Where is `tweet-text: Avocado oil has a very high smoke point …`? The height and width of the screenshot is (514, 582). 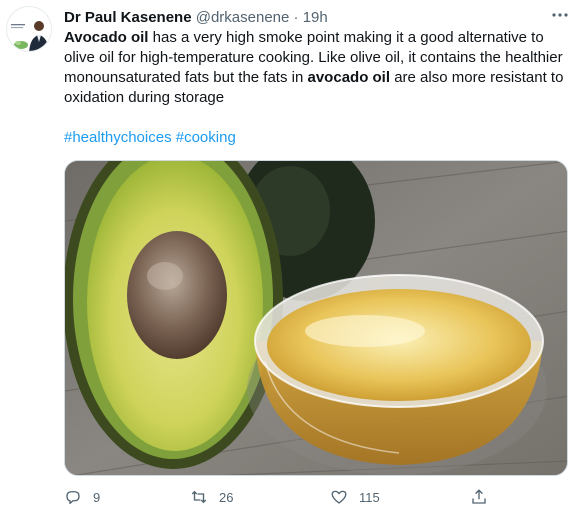 tweet-text: Avocado oil has a very high smoke point … is located at coordinates (320, 68).